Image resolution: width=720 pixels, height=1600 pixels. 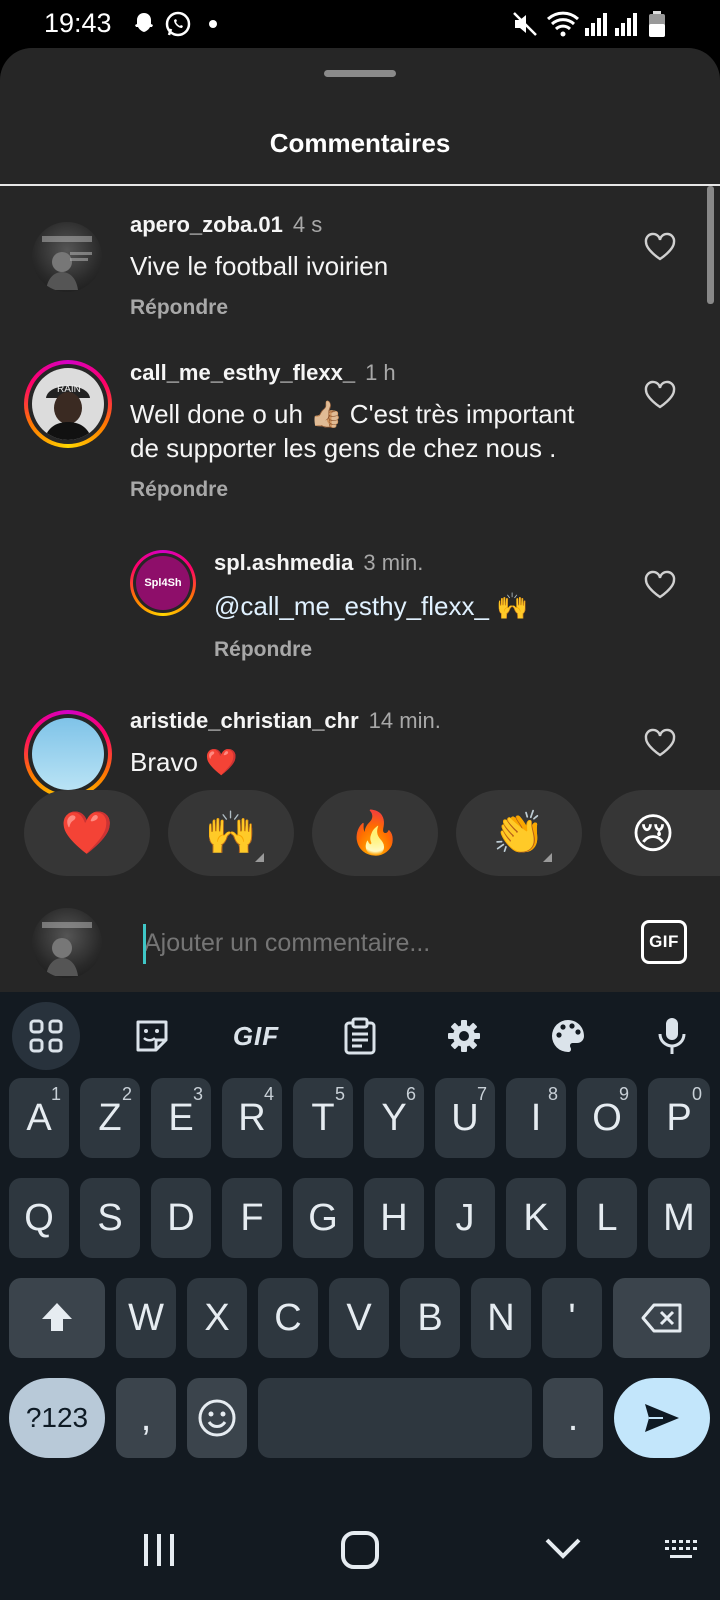 What do you see at coordinates (252, 1118) in the screenshot?
I see `key-r: R4` at bounding box center [252, 1118].